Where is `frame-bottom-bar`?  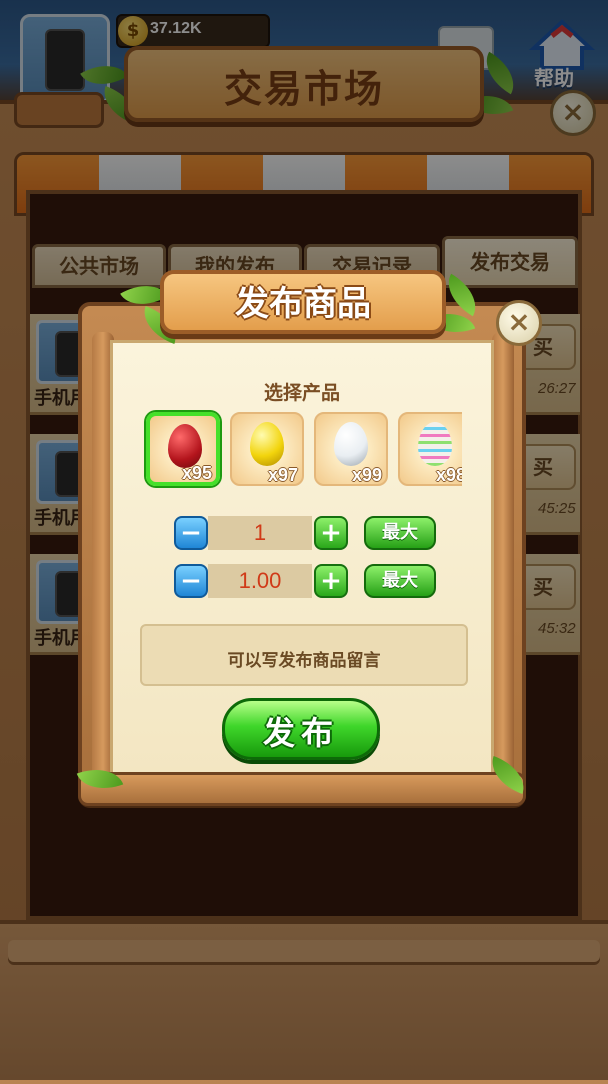
frame-bottom-bar is located at coordinates (302, 789).